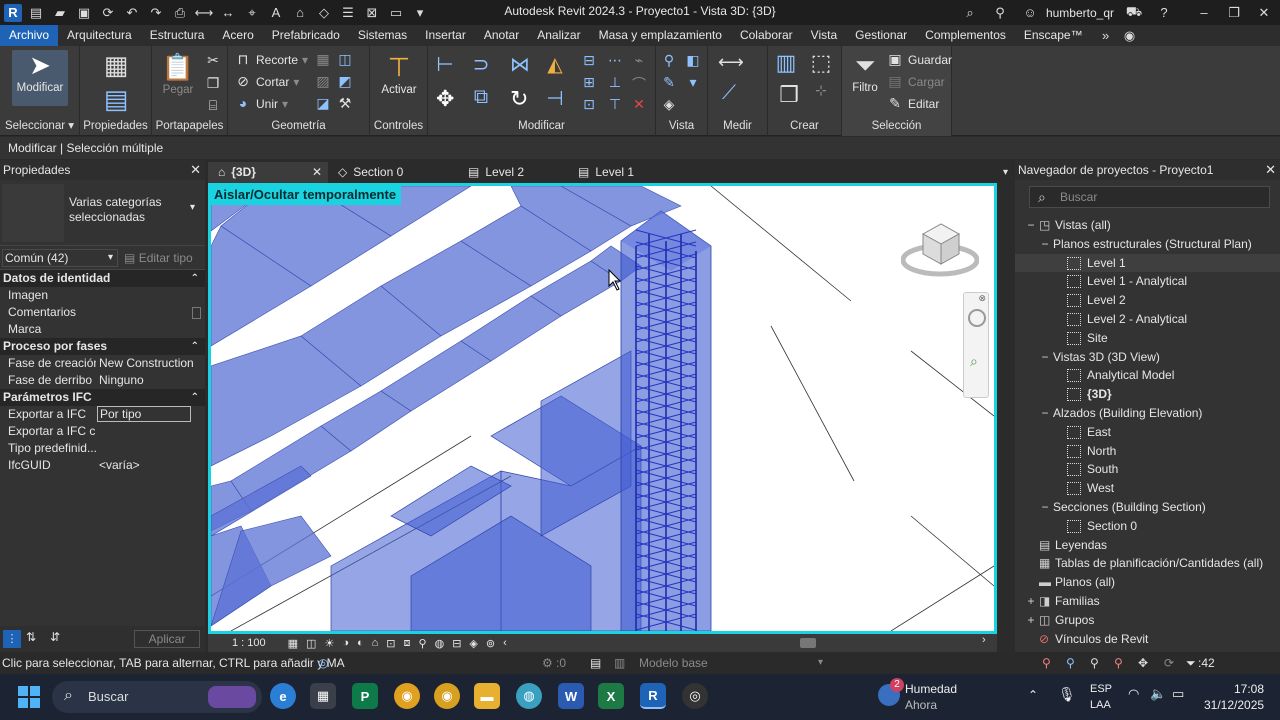 Image resolution: width=1280 pixels, height=720 pixels. I want to click on tab-section-0: ◇ Section 0, so click(388, 172).